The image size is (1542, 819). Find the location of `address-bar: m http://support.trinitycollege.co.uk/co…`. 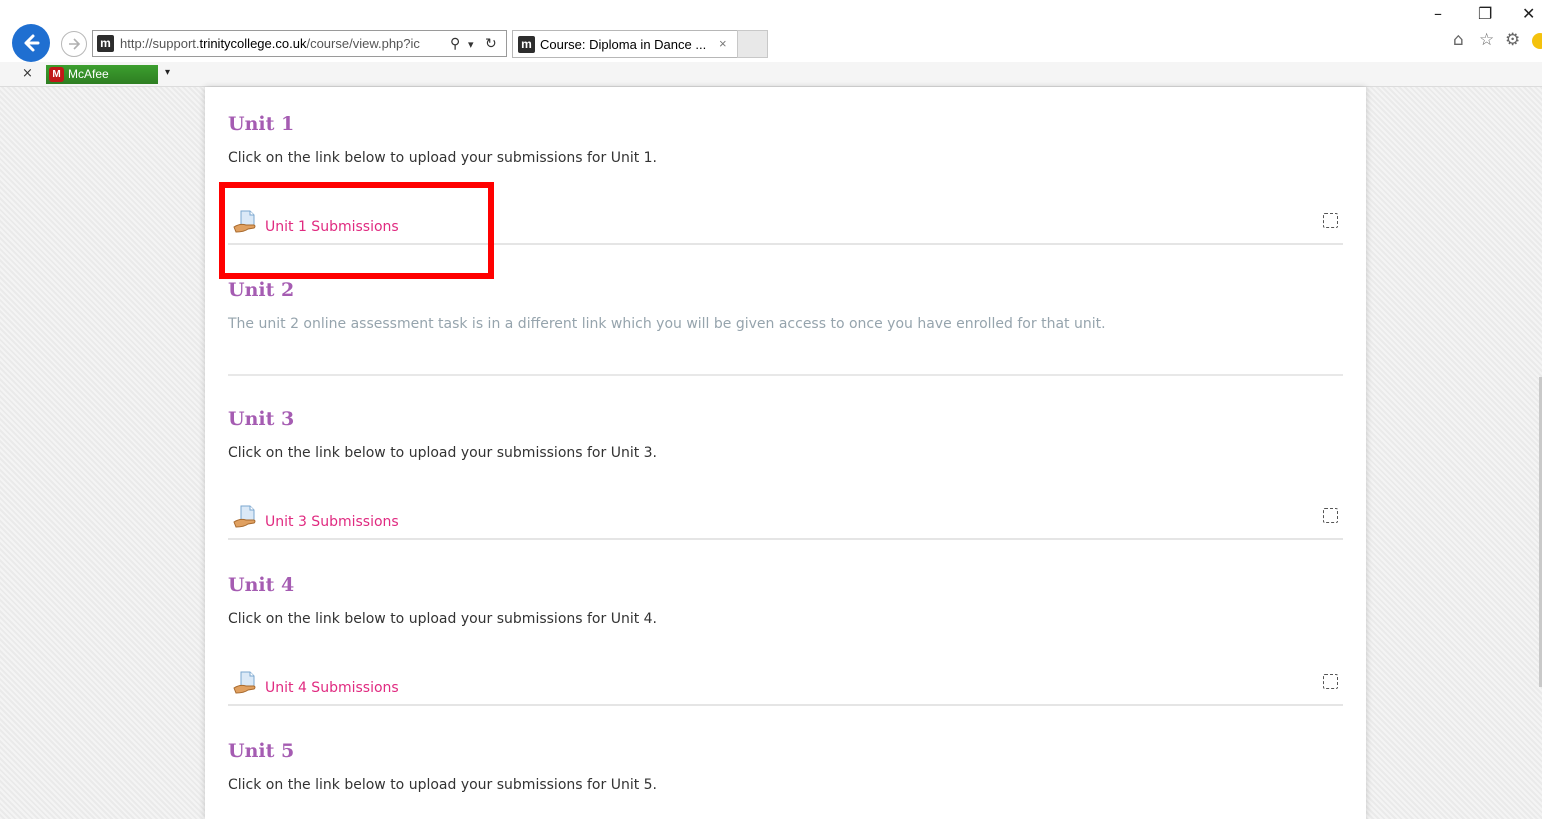

address-bar: m http://support.trinitycollege.co.uk/co… is located at coordinates (299, 43).